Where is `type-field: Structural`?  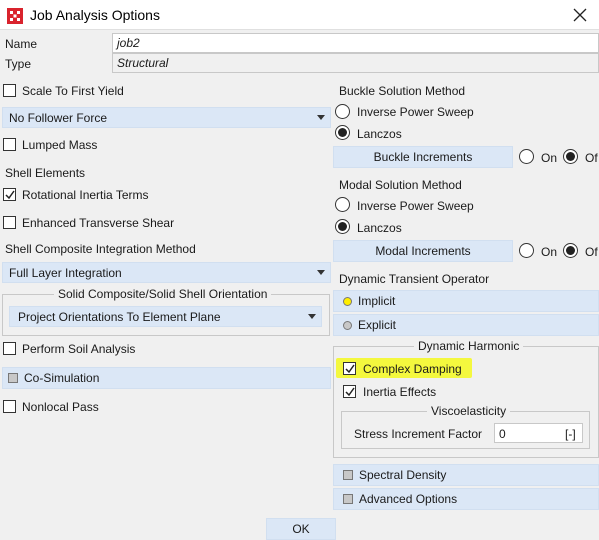 type-field: Structural is located at coordinates (355, 63).